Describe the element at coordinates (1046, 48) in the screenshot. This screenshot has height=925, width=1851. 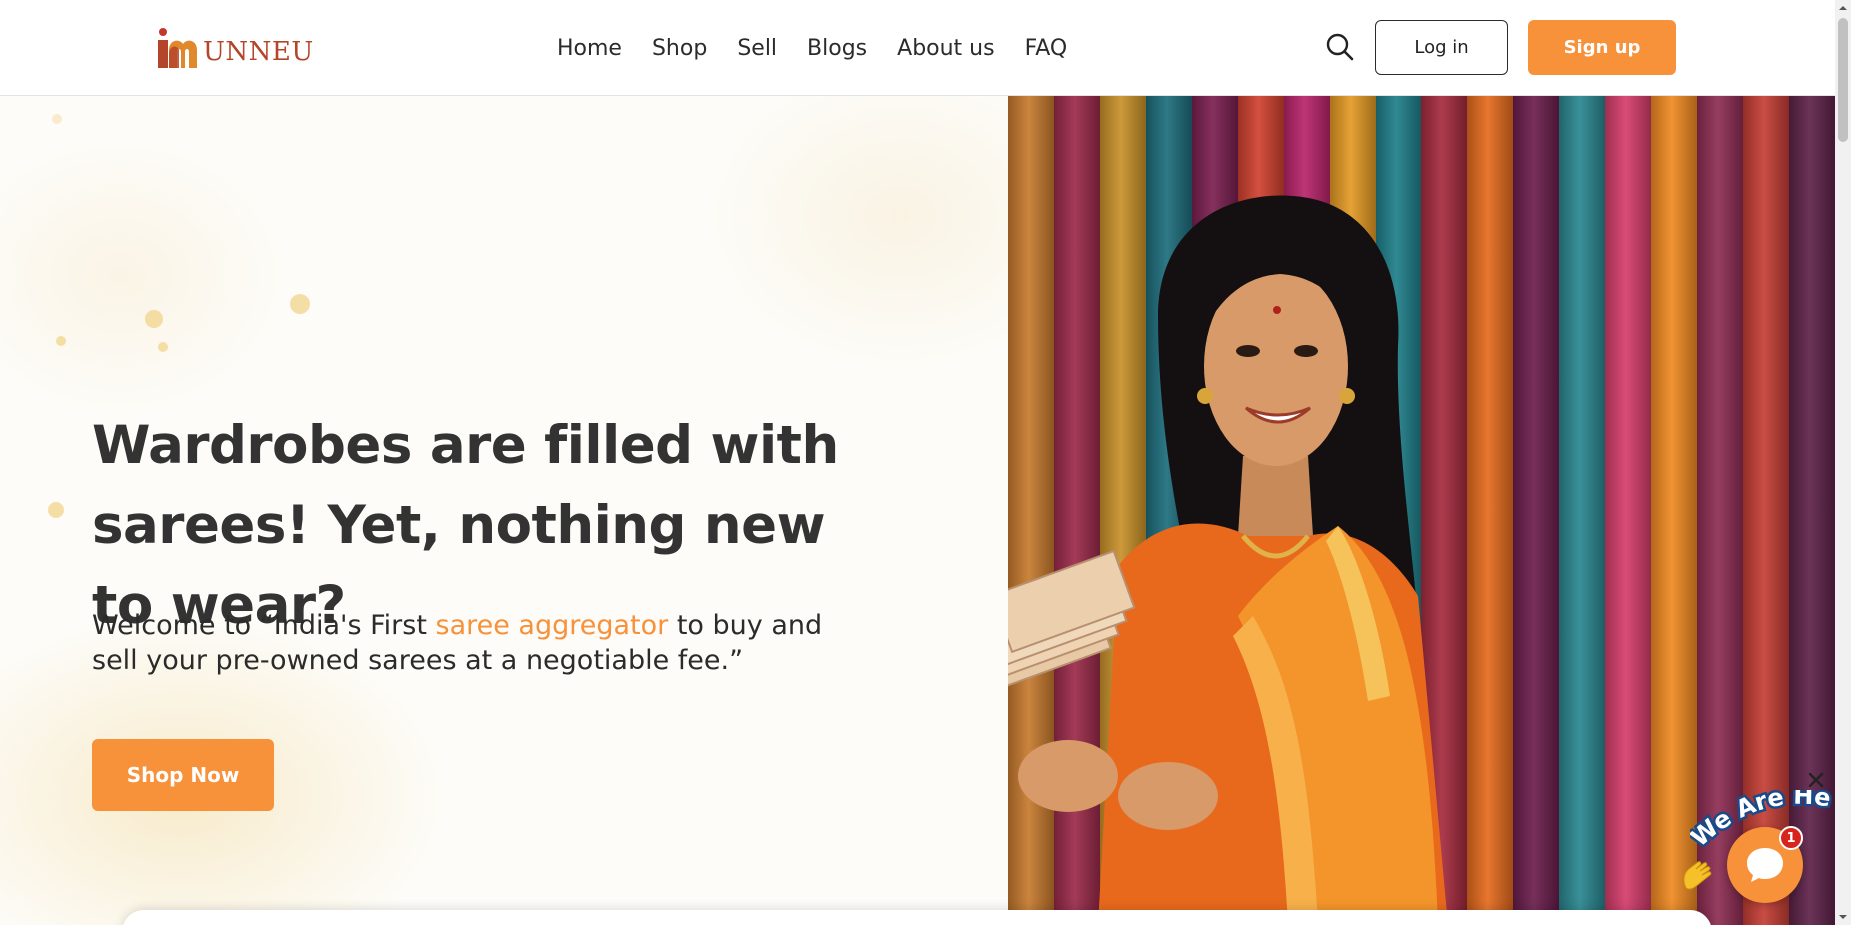
I see `nav-faq: FAQ` at that location.